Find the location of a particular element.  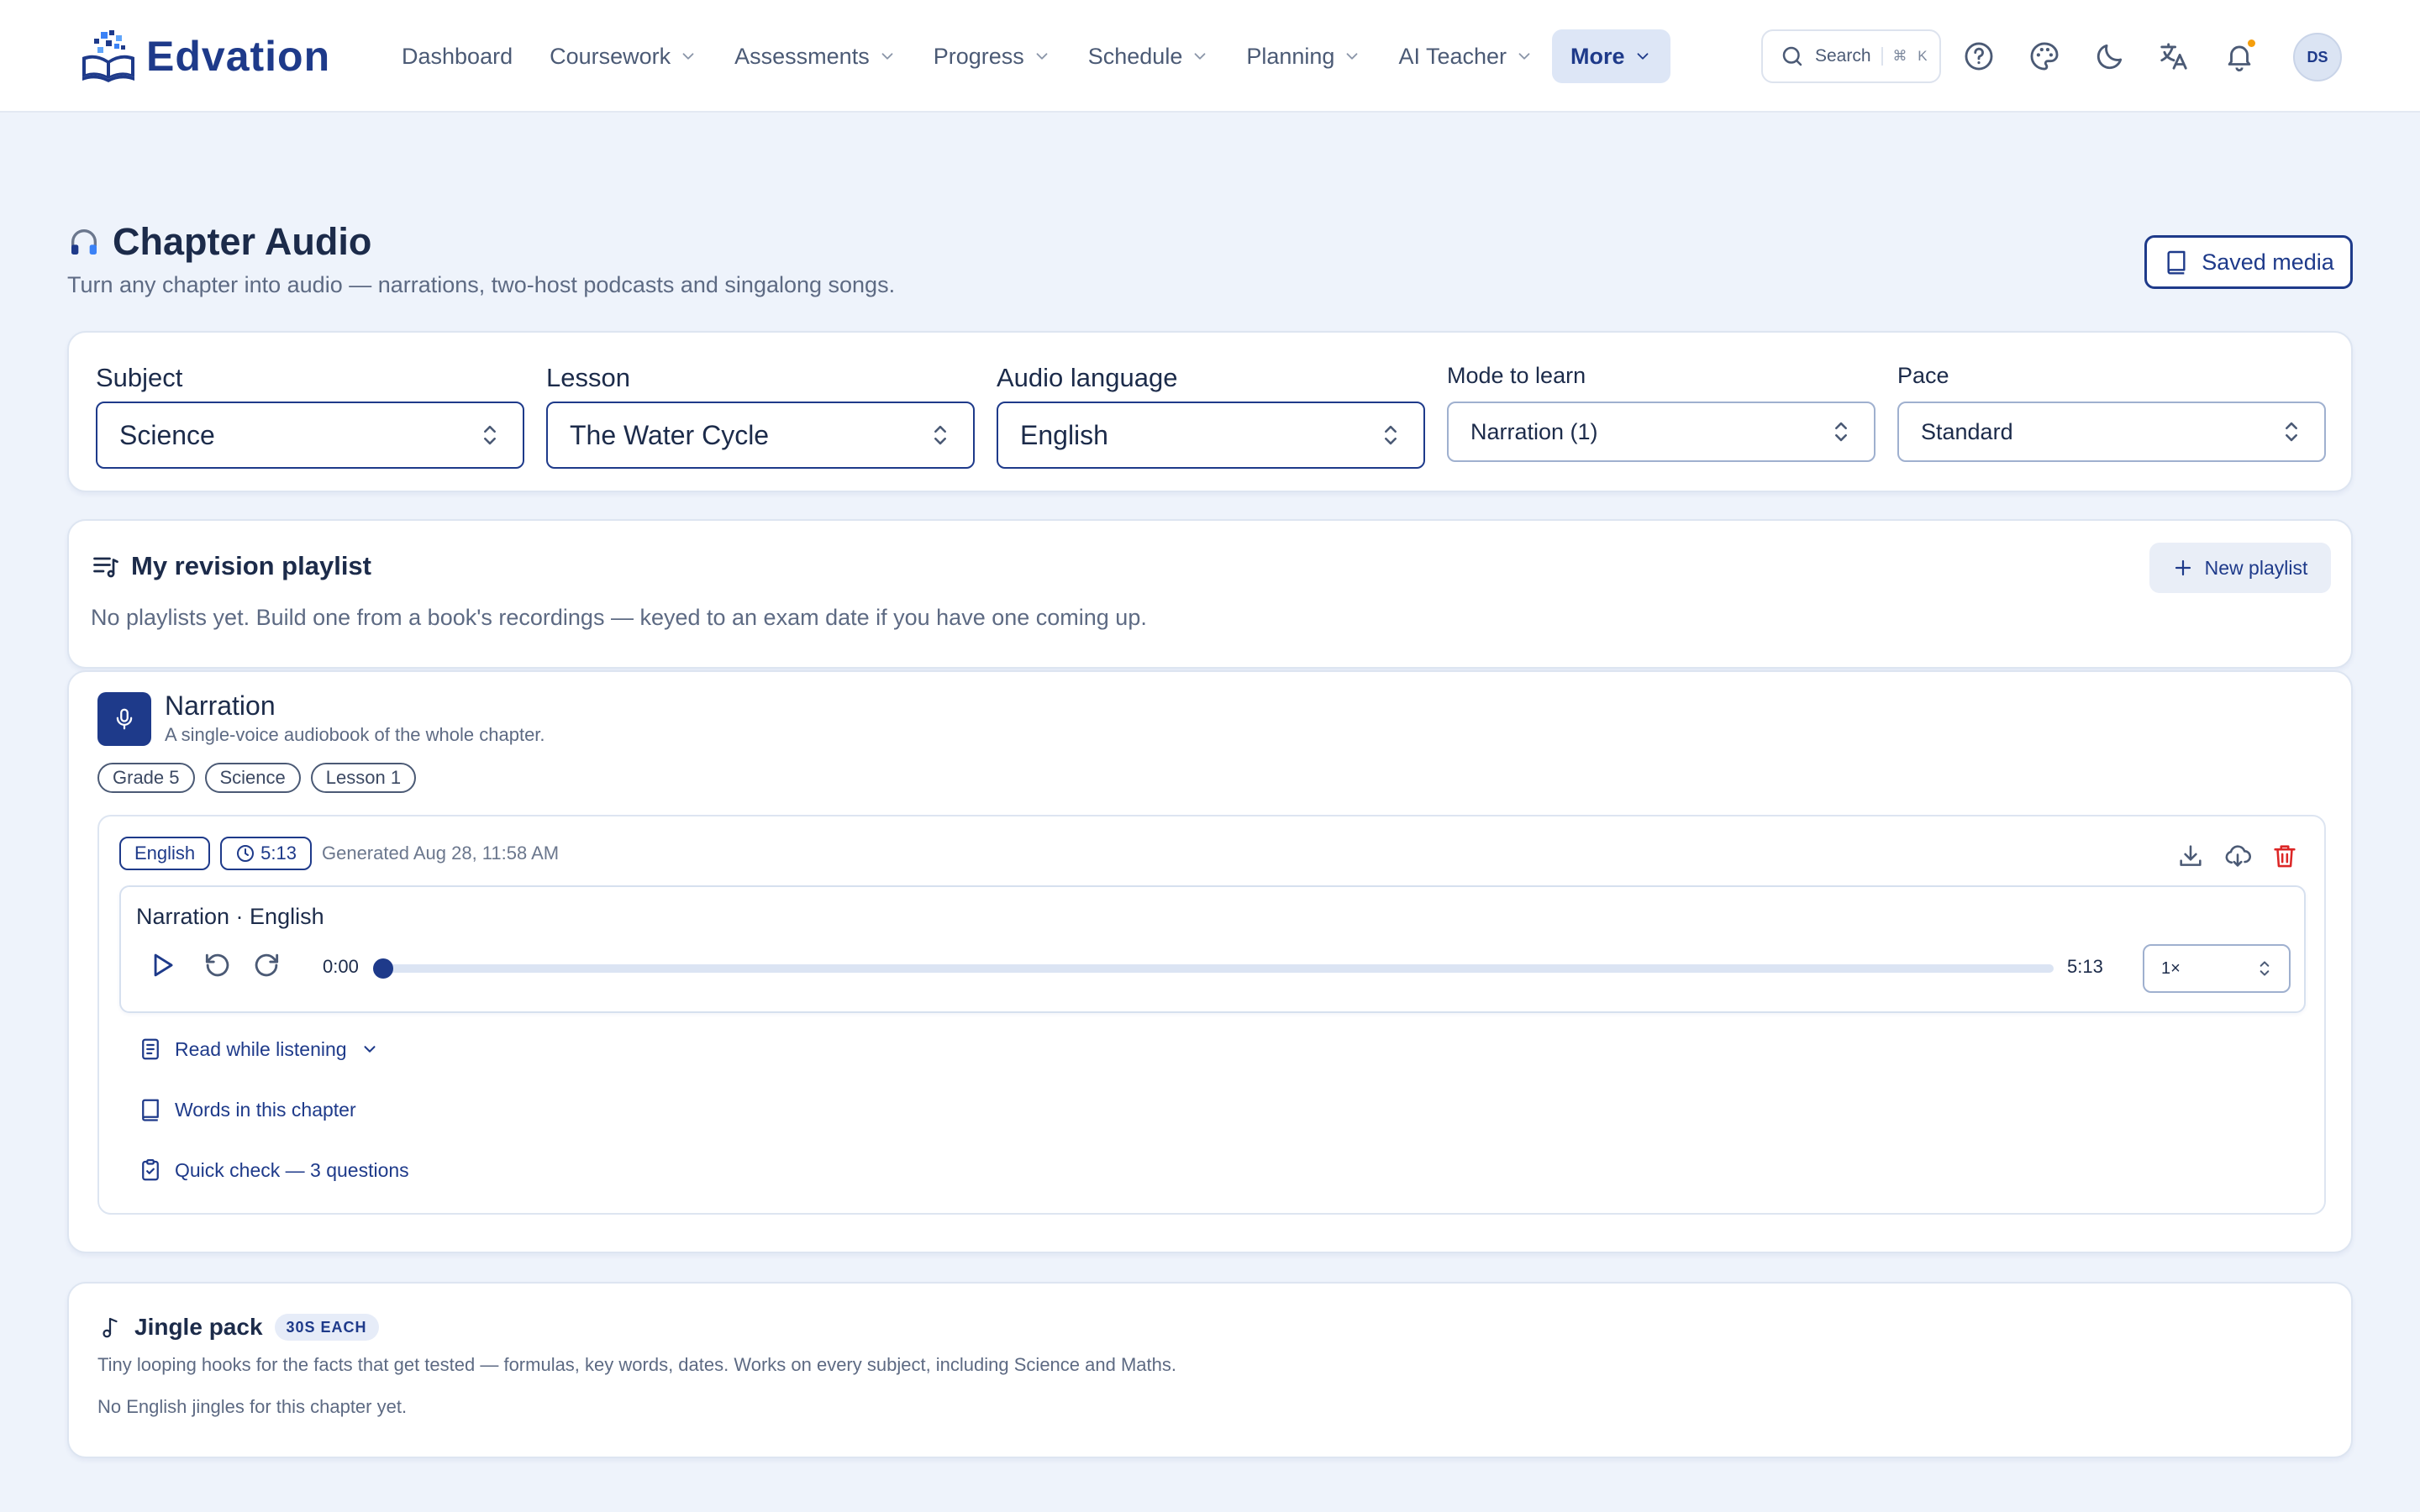

palette-icon is located at coordinates (2044, 56).